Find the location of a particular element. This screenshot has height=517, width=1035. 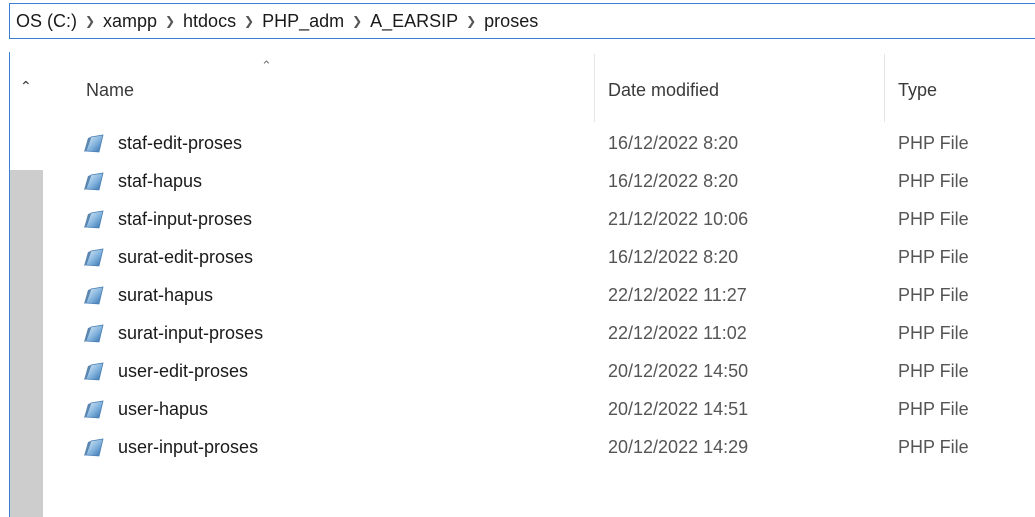

file-date-modified: 20/12/2022 14:29 is located at coordinates (678, 447).